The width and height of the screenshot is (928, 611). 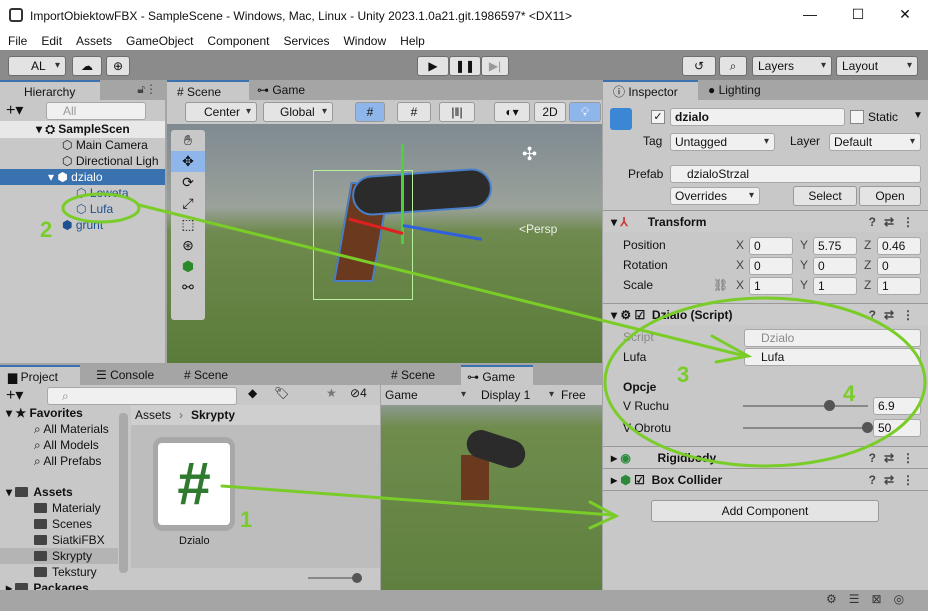 What do you see at coordinates (420, 507) in the screenshot?
I see `annotation-arrow-script` at bounding box center [420, 507].